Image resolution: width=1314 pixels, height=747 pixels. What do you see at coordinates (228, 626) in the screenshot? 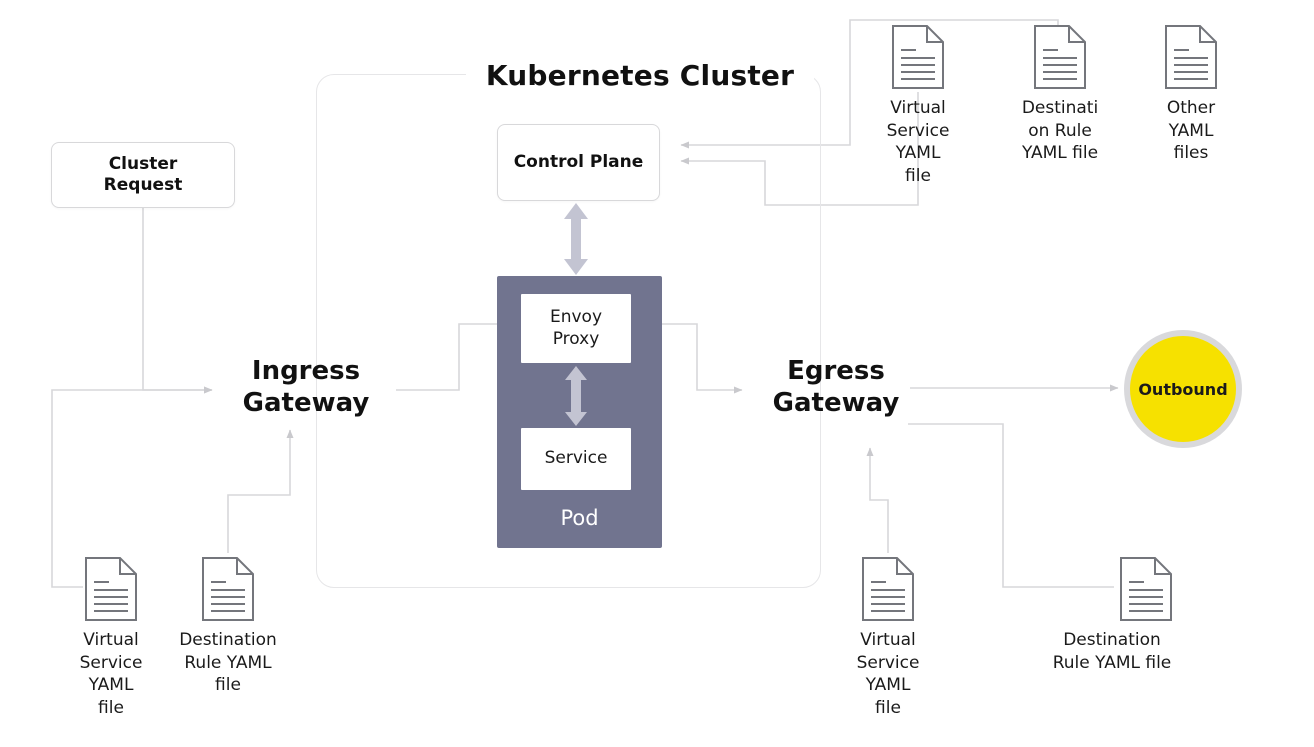
I see `file-bottomleft-destination-rule: Destination Rule YAML file` at bounding box center [228, 626].